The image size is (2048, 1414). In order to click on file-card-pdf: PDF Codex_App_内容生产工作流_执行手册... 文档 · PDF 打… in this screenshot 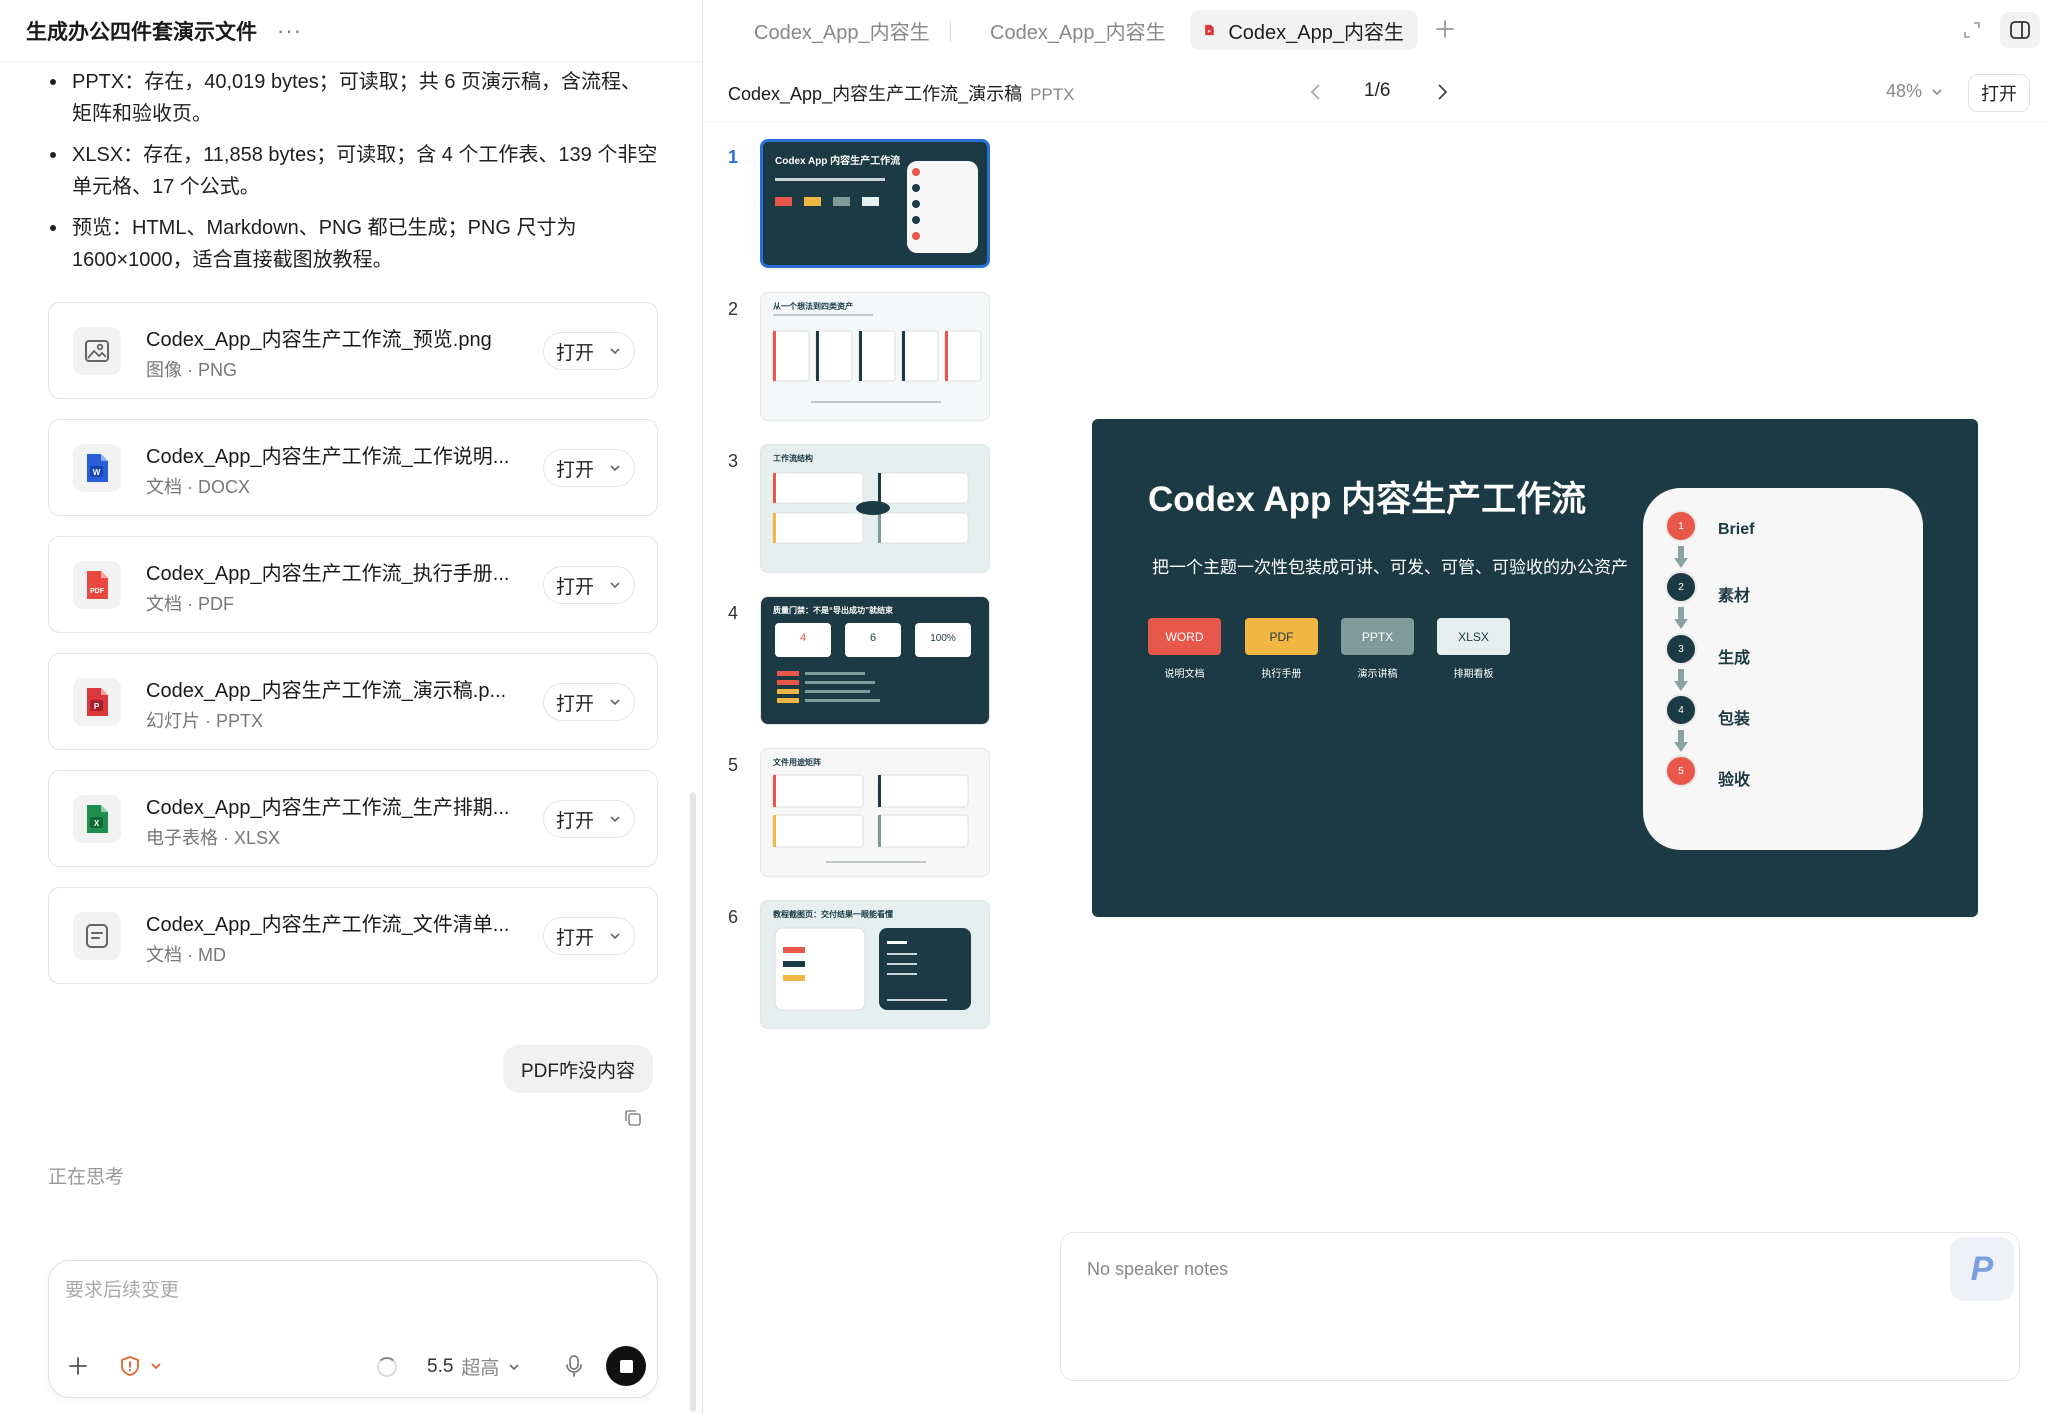, I will do `click(353, 584)`.